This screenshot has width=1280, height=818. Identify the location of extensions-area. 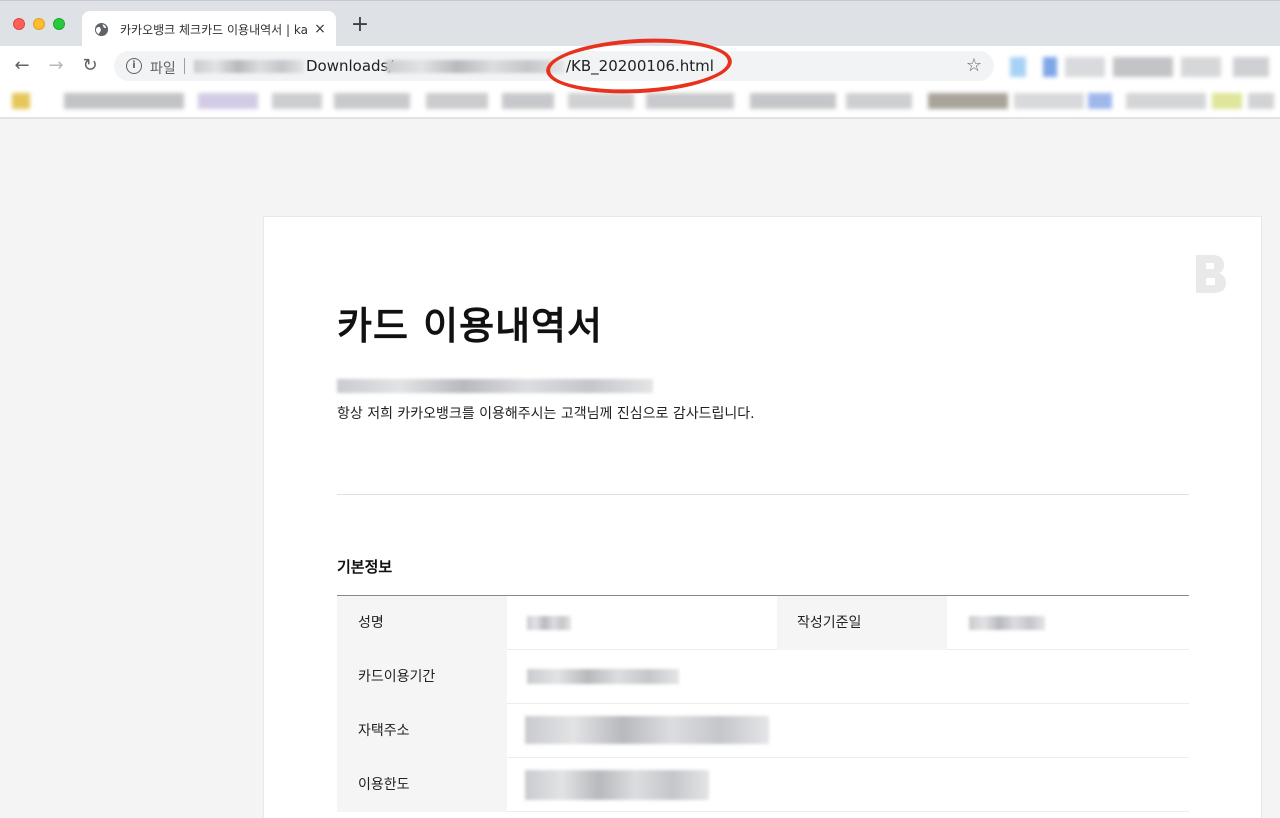
(1140, 67).